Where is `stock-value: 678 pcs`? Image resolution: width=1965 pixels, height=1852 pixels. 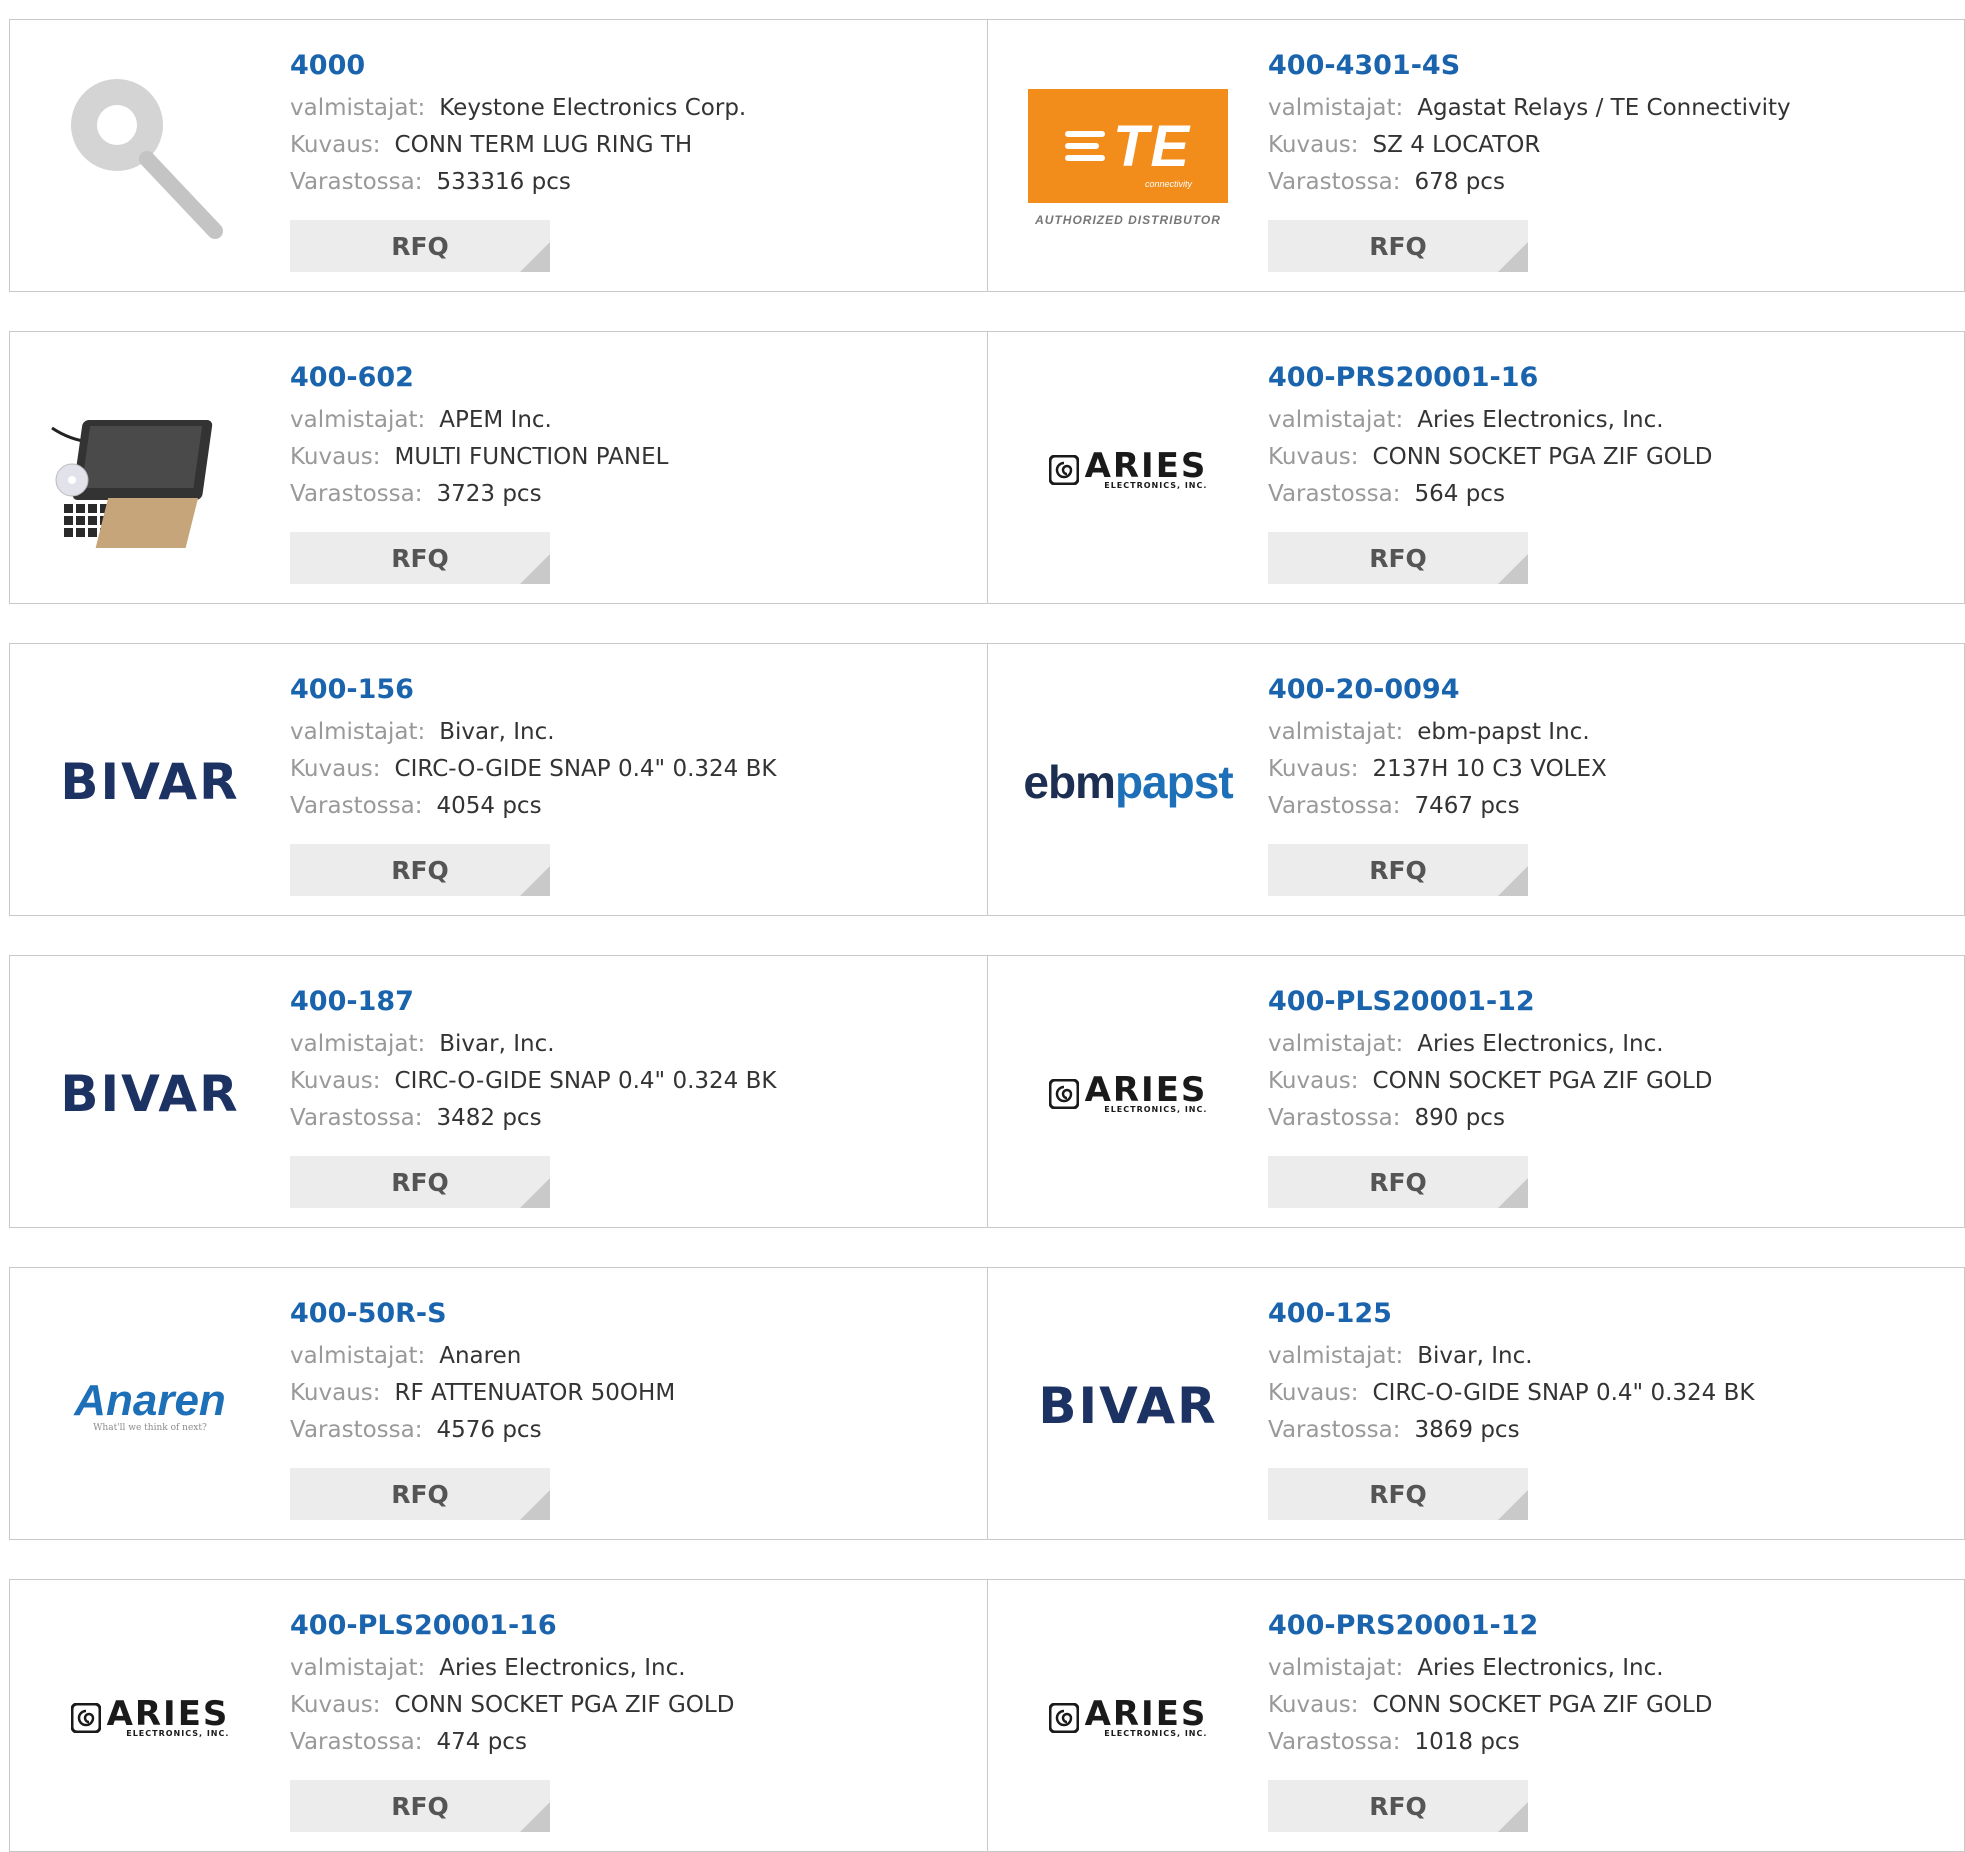 stock-value: 678 pcs is located at coordinates (1459, 182).